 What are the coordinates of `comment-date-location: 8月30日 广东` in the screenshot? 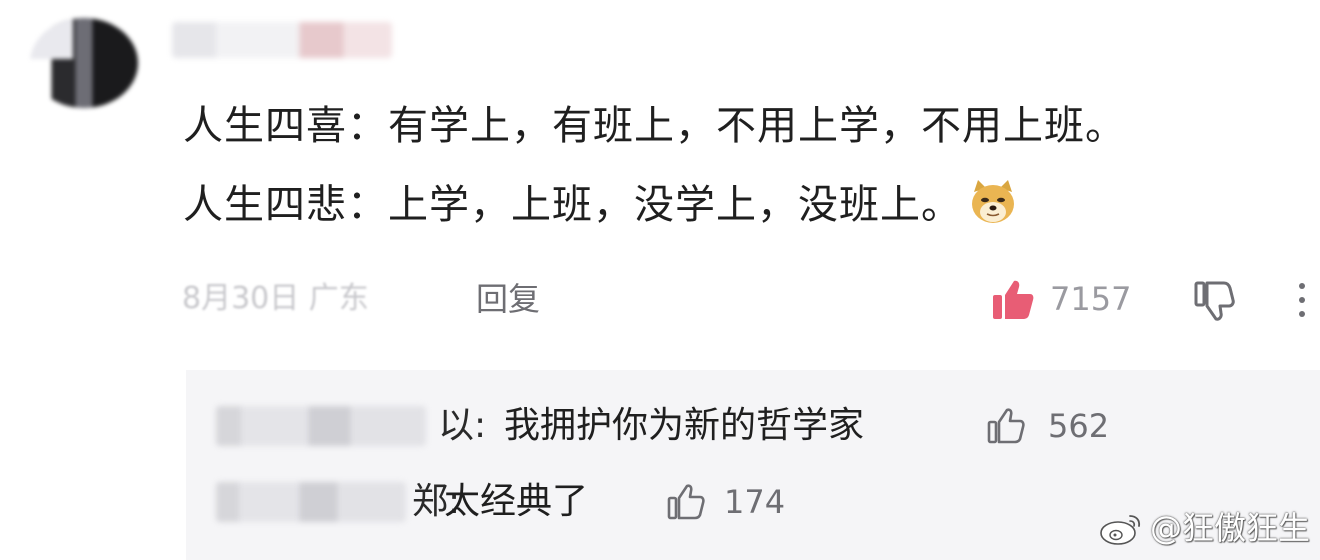 It's located at (275, 298).